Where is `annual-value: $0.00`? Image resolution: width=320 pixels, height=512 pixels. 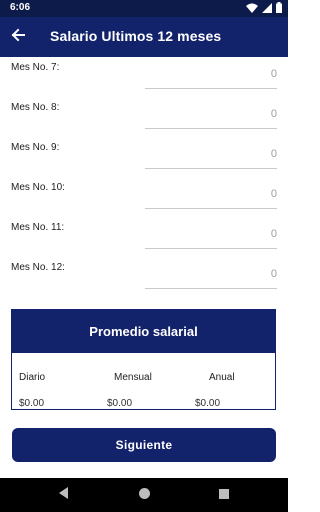
annual-value: $0.00 is located at coordinates (208, 403).